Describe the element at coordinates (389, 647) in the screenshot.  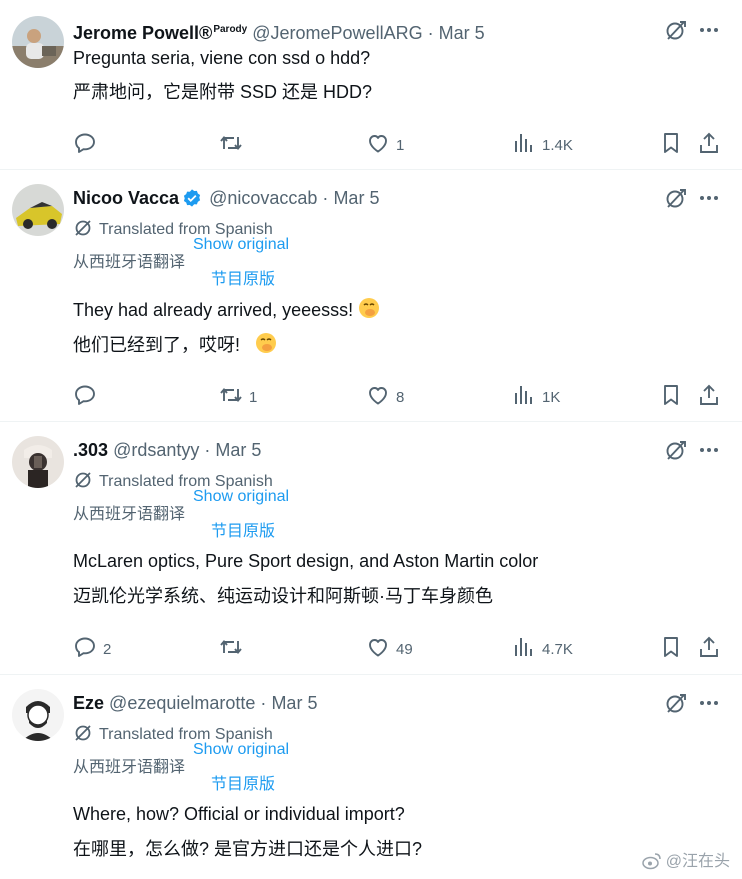
I see `like-button: 49` at that location.